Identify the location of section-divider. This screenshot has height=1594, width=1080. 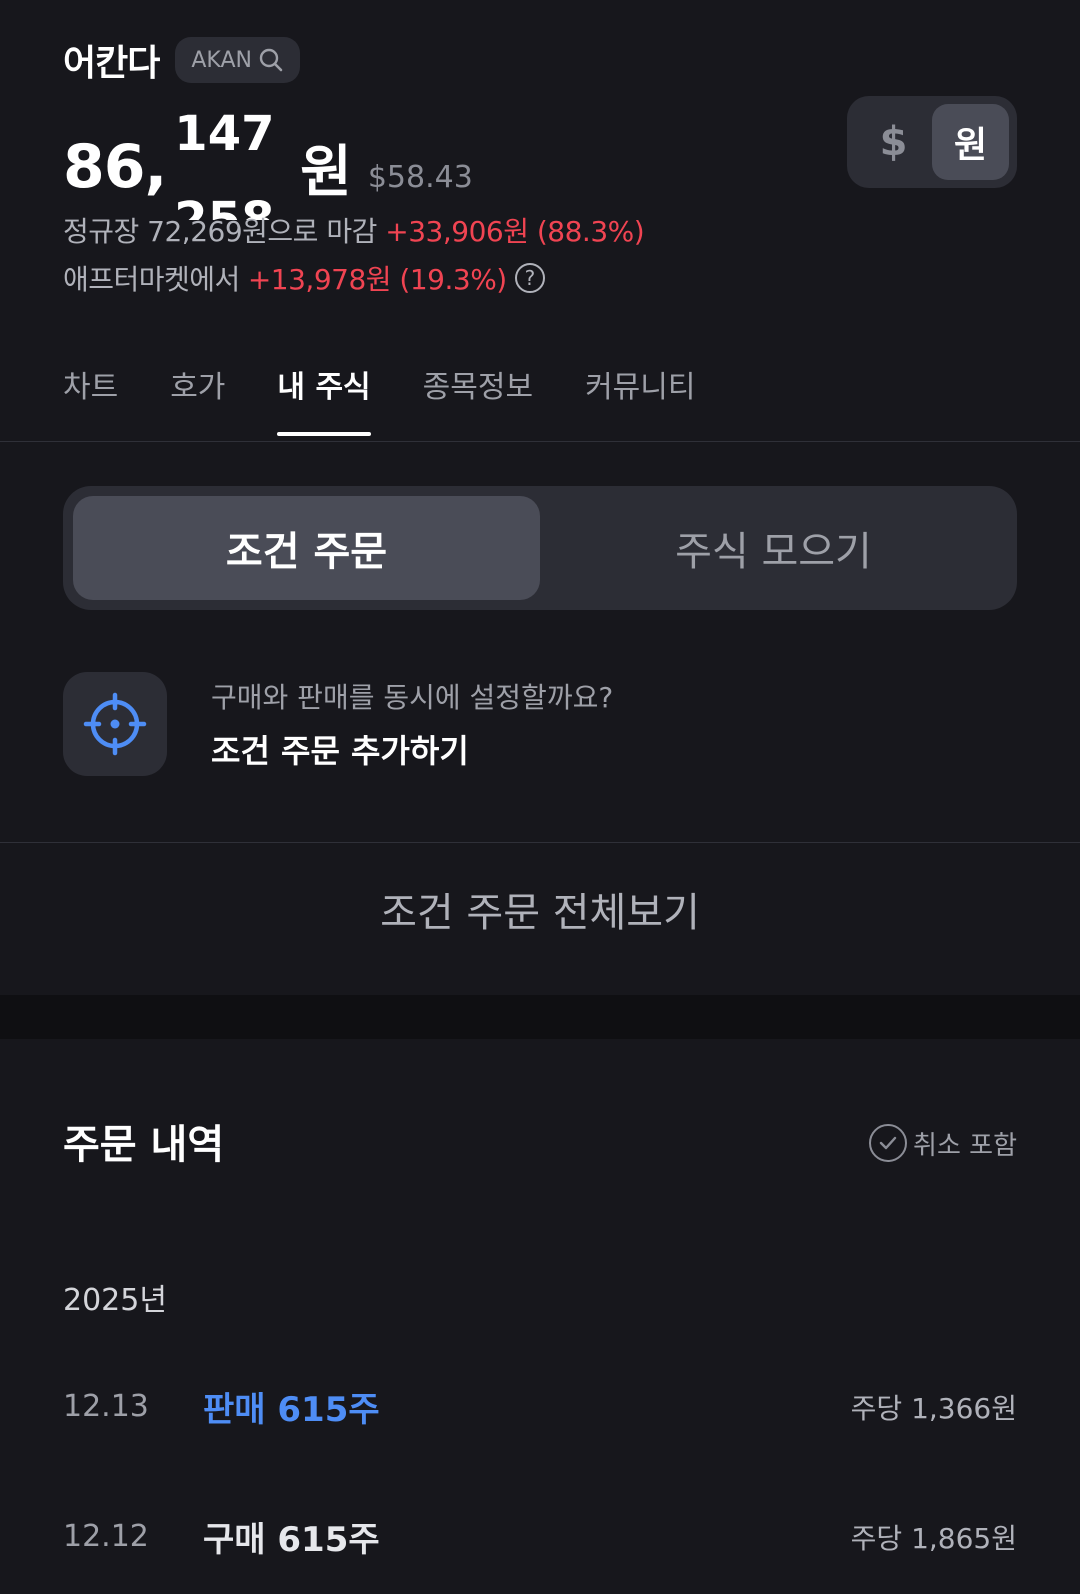
(540, 842).